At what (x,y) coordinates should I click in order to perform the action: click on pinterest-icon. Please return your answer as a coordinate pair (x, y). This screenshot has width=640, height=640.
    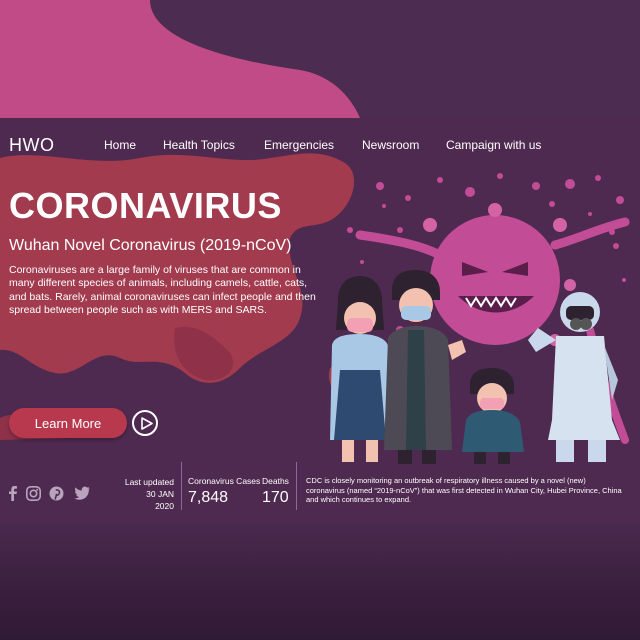
    Looking at the image, I should click on (56, 494).